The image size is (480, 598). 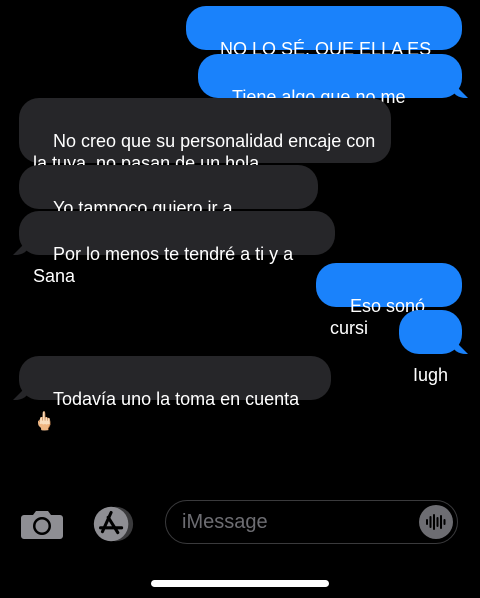 I want to click on message-bubble-incoming: Todavía uno la toma en cuenta 🖕🏻, so click(x=175, y=393).